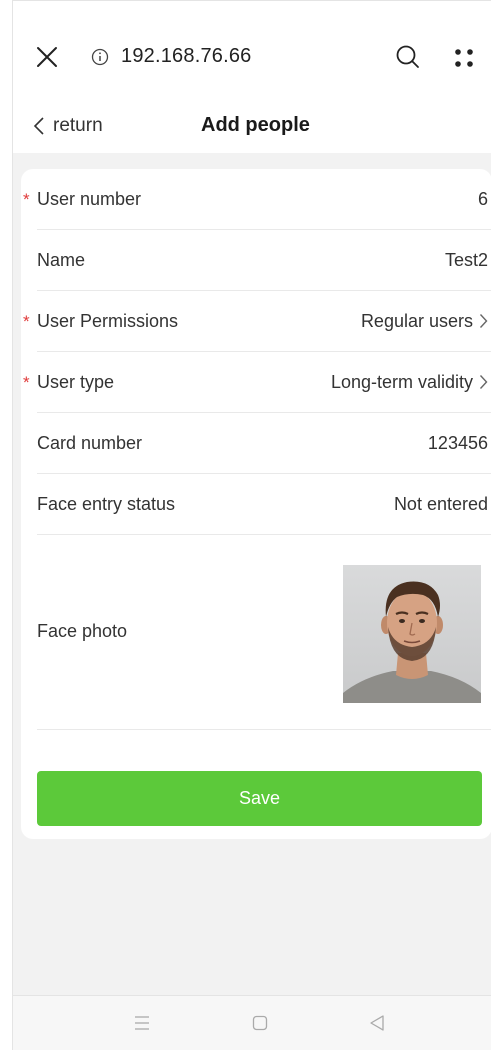 The height and width of the screenshot is (1050, 491). Describe the element at coordinates (106, 503) in the screenshot. I see `face-entry-status-label: Face entry status` at that location.